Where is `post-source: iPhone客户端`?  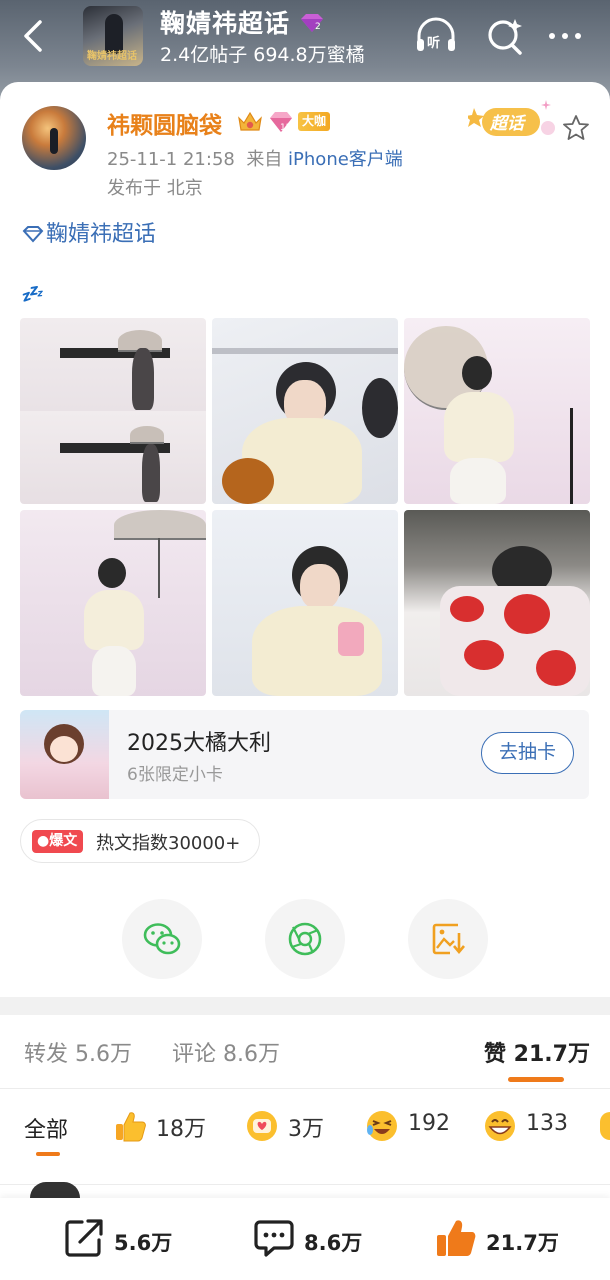 post-source: iPhone客户端 is located at coordinates (345, 159).